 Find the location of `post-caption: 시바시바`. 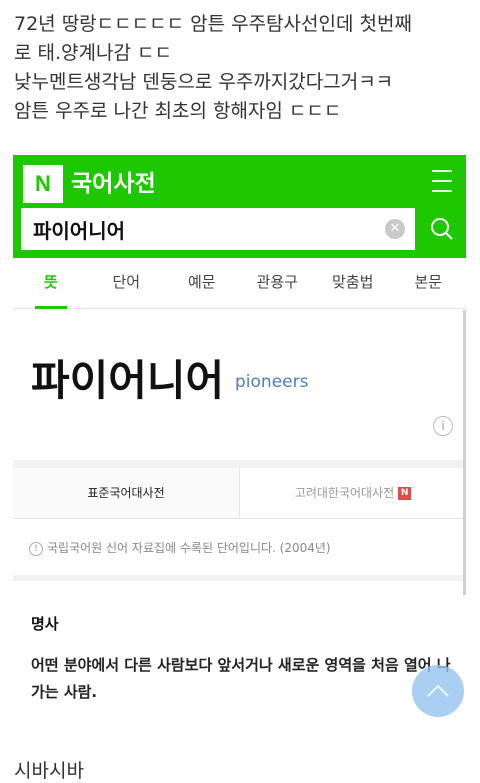

post-caption: 시바시바 is located at coordinates (49, 771).